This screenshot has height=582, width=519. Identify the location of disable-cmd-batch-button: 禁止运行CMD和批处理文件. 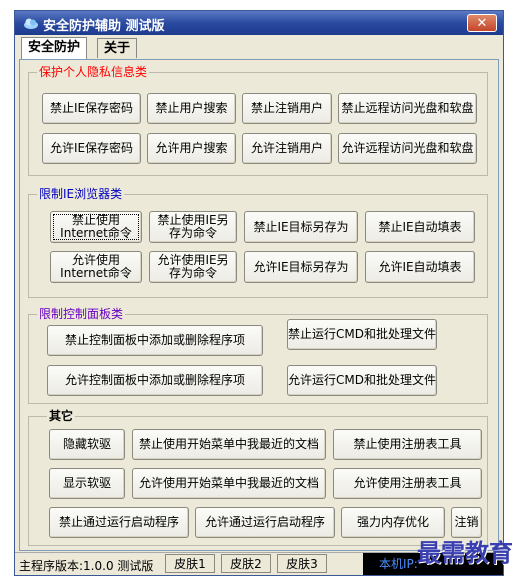
(362, 334).